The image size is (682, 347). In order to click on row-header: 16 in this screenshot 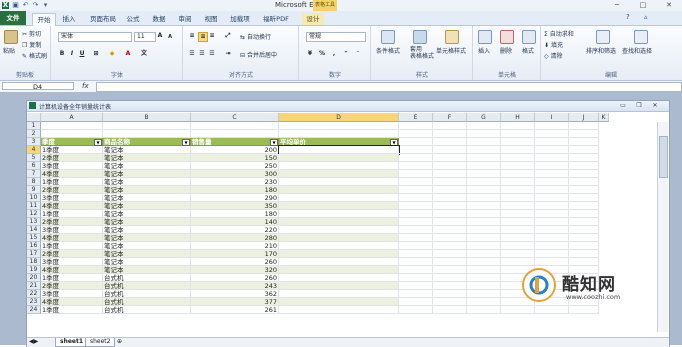, I will do `click(34, 246)`.